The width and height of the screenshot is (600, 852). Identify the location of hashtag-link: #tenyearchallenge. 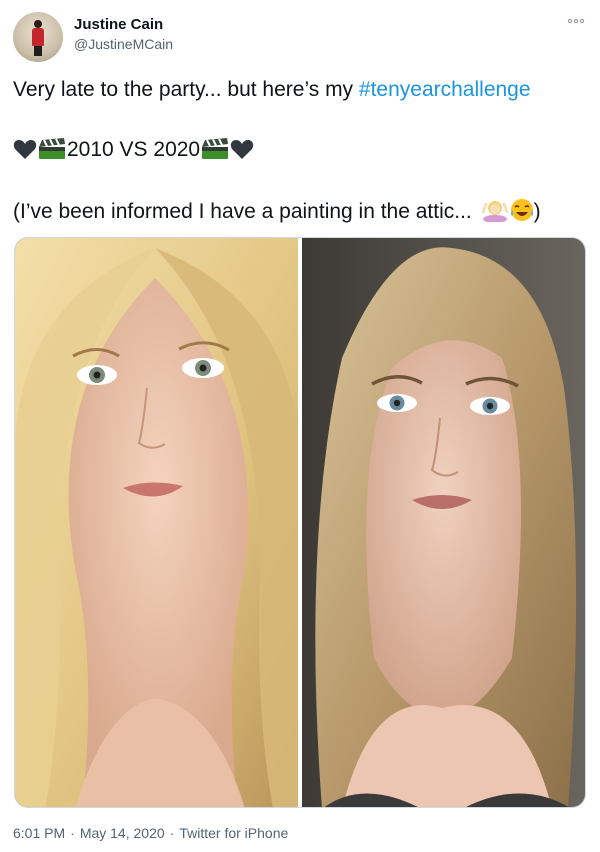
(445, 89).